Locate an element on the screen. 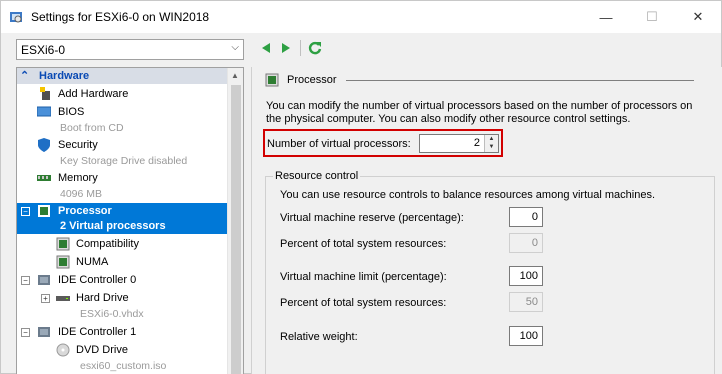  chevron-down-icon: ⌵ is located at coordinates (235, 47).